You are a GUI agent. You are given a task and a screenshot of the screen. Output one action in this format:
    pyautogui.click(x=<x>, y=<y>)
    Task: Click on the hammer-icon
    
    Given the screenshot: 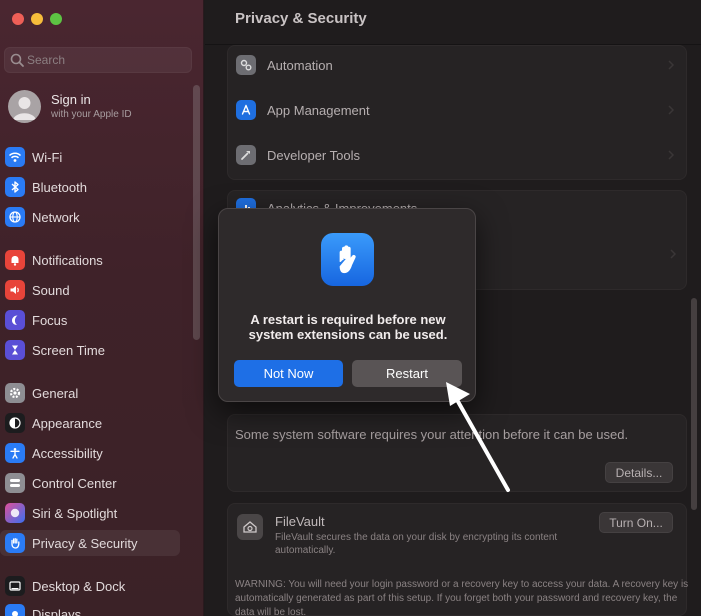 What is the action you would take?
    pyautogui.click(x=246, y=155)
    